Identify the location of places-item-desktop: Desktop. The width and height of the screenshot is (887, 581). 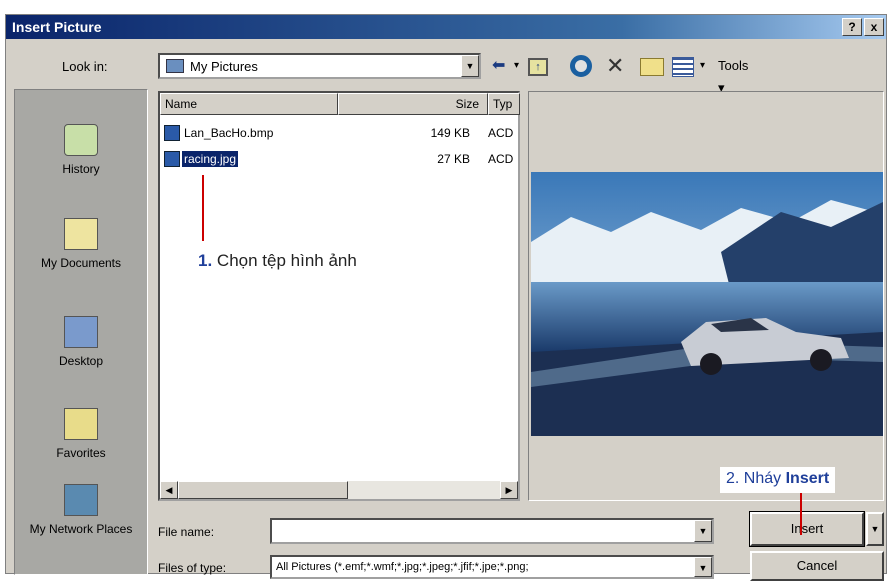
(81, 342).